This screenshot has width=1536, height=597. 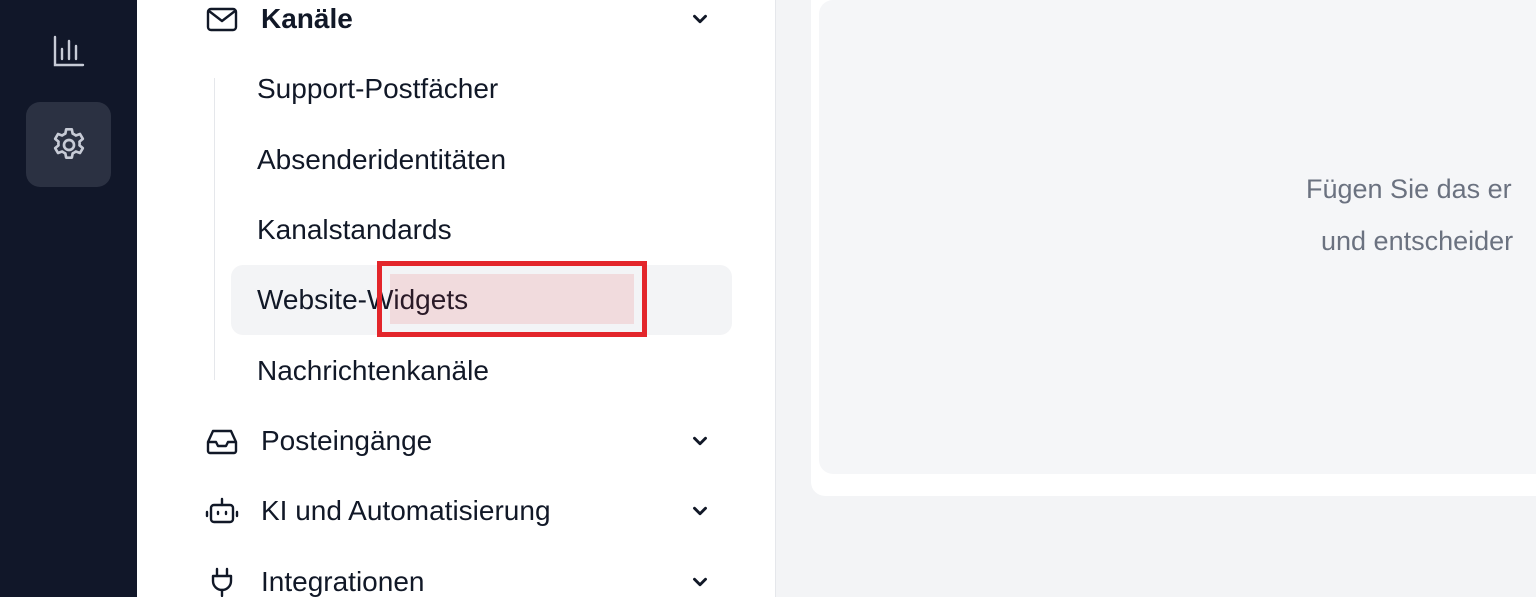 What do you see at coordinates (214, 229) in the screenshot?
I see `tree-divider` at bounding box center [214, 229].